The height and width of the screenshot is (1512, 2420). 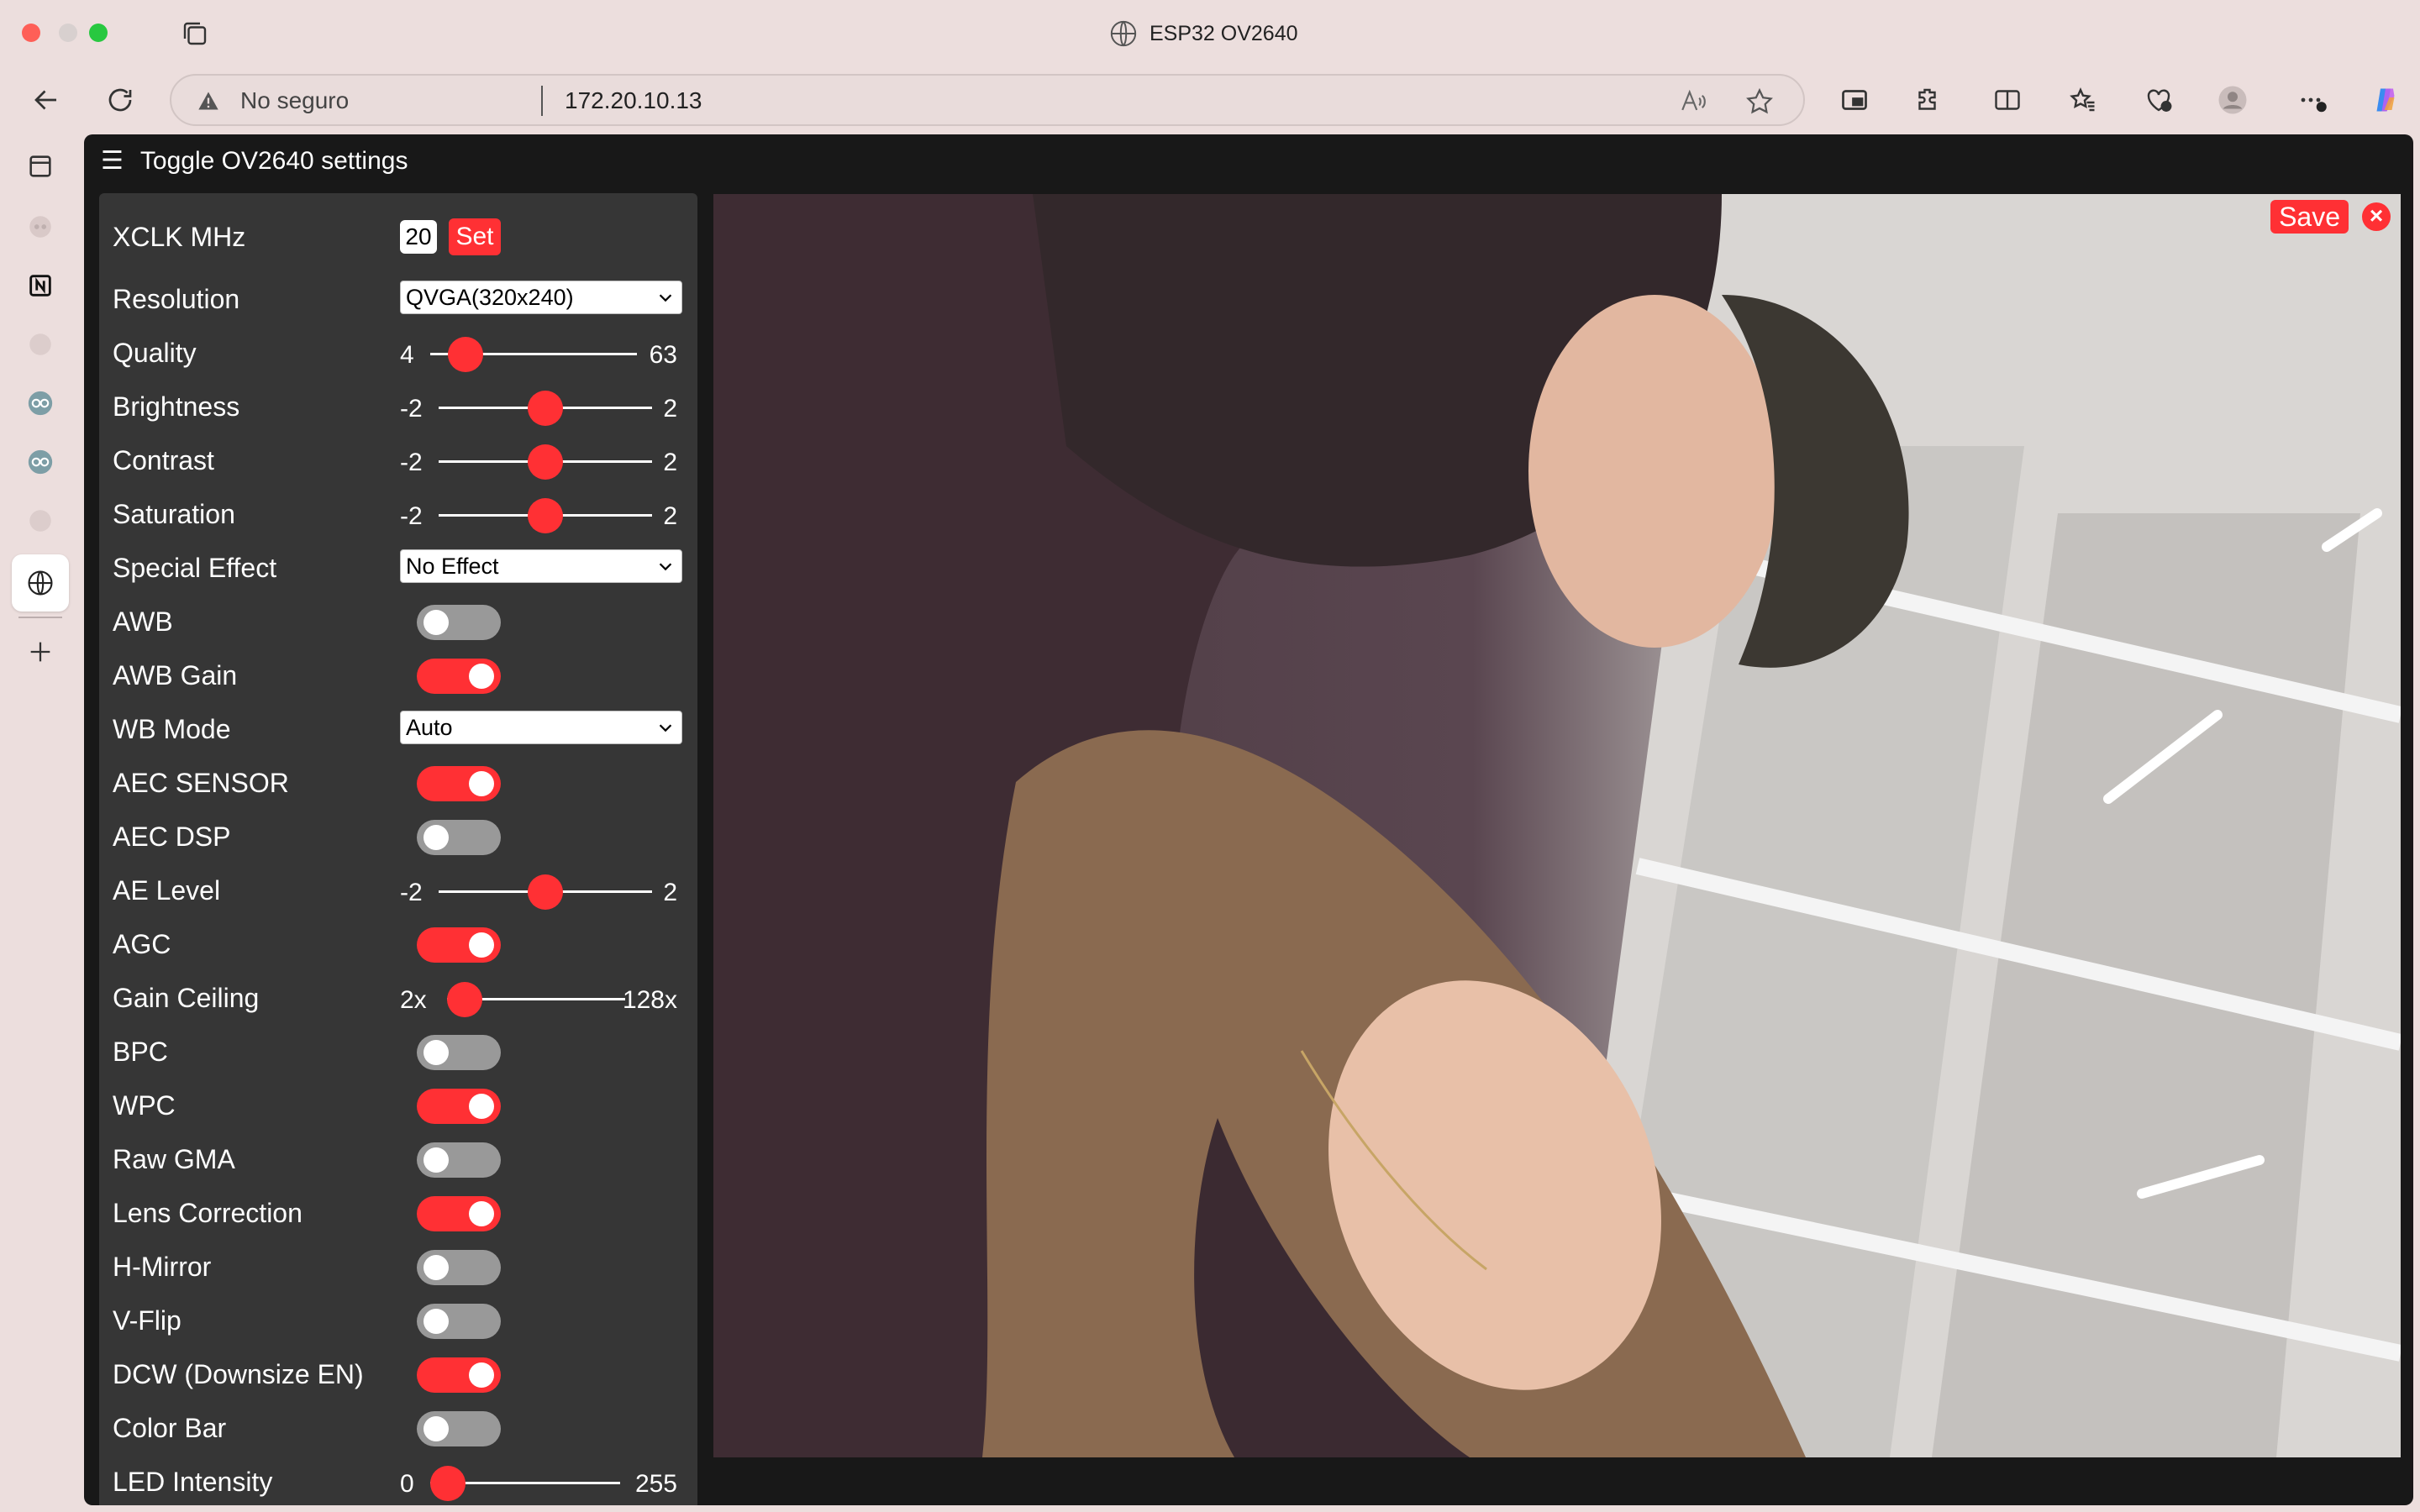 I want to click on save-button: Save, so click(x=2309, y=217).